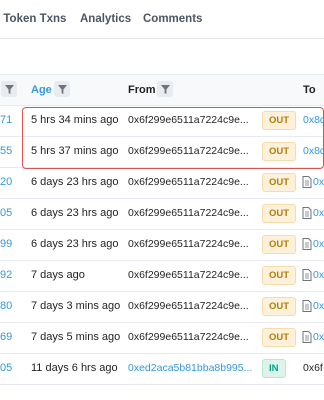 The width and height of the screenshot is (324, 400). Describe the element at coordinates (9, 89) in the screenshot. I see `method-filter-icon` at that location.